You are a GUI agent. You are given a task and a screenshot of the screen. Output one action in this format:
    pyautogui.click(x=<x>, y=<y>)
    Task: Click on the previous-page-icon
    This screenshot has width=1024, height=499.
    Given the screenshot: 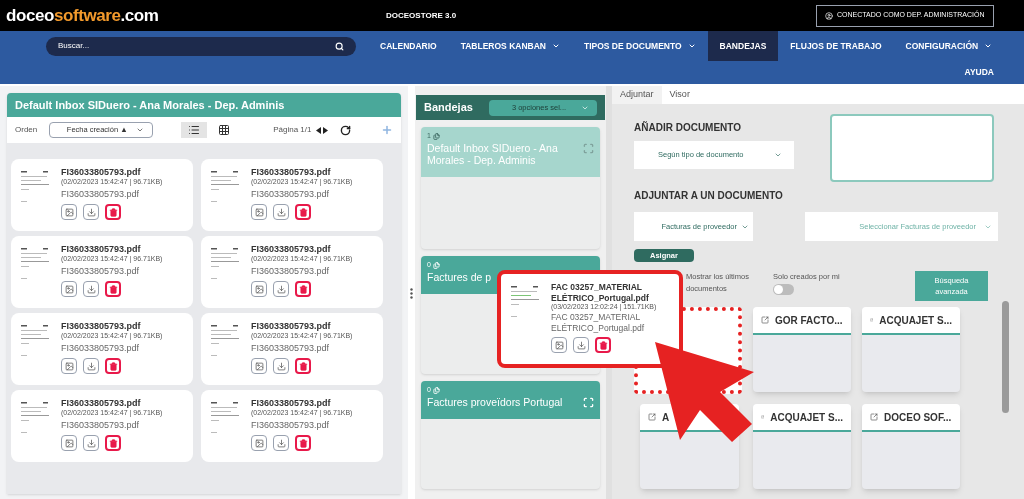 What is the action you would take?
    pyautogui.click(x=318, y=130)
    